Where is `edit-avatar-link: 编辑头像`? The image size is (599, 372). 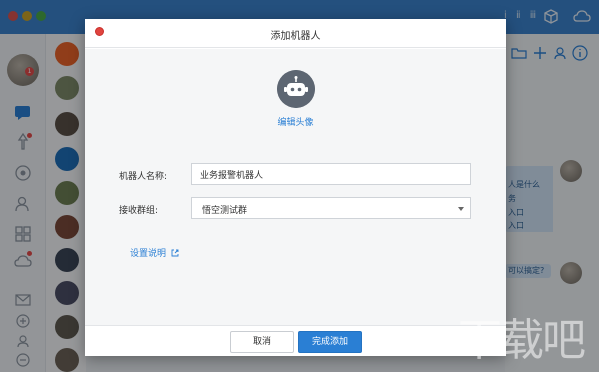
edit-avatar-link: 编辑头像 is located at coordinates (295, 121).